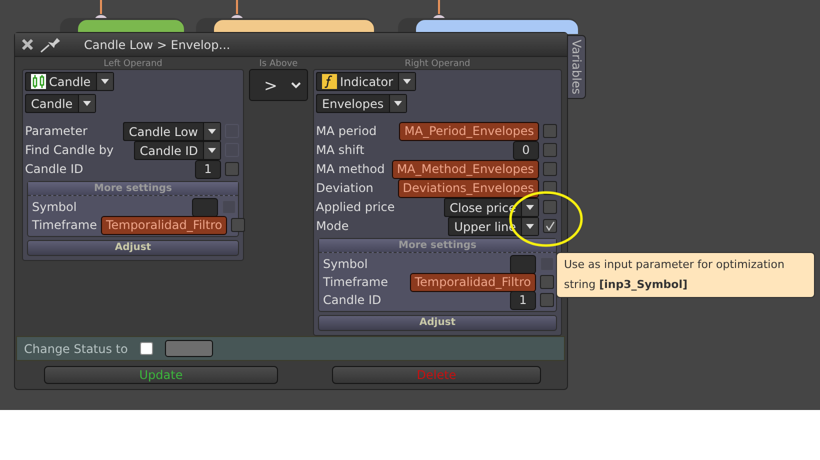 The width and height of the screenshot is (820, 460). I want to click on type-dropdown: Candle, so click(69, 81).